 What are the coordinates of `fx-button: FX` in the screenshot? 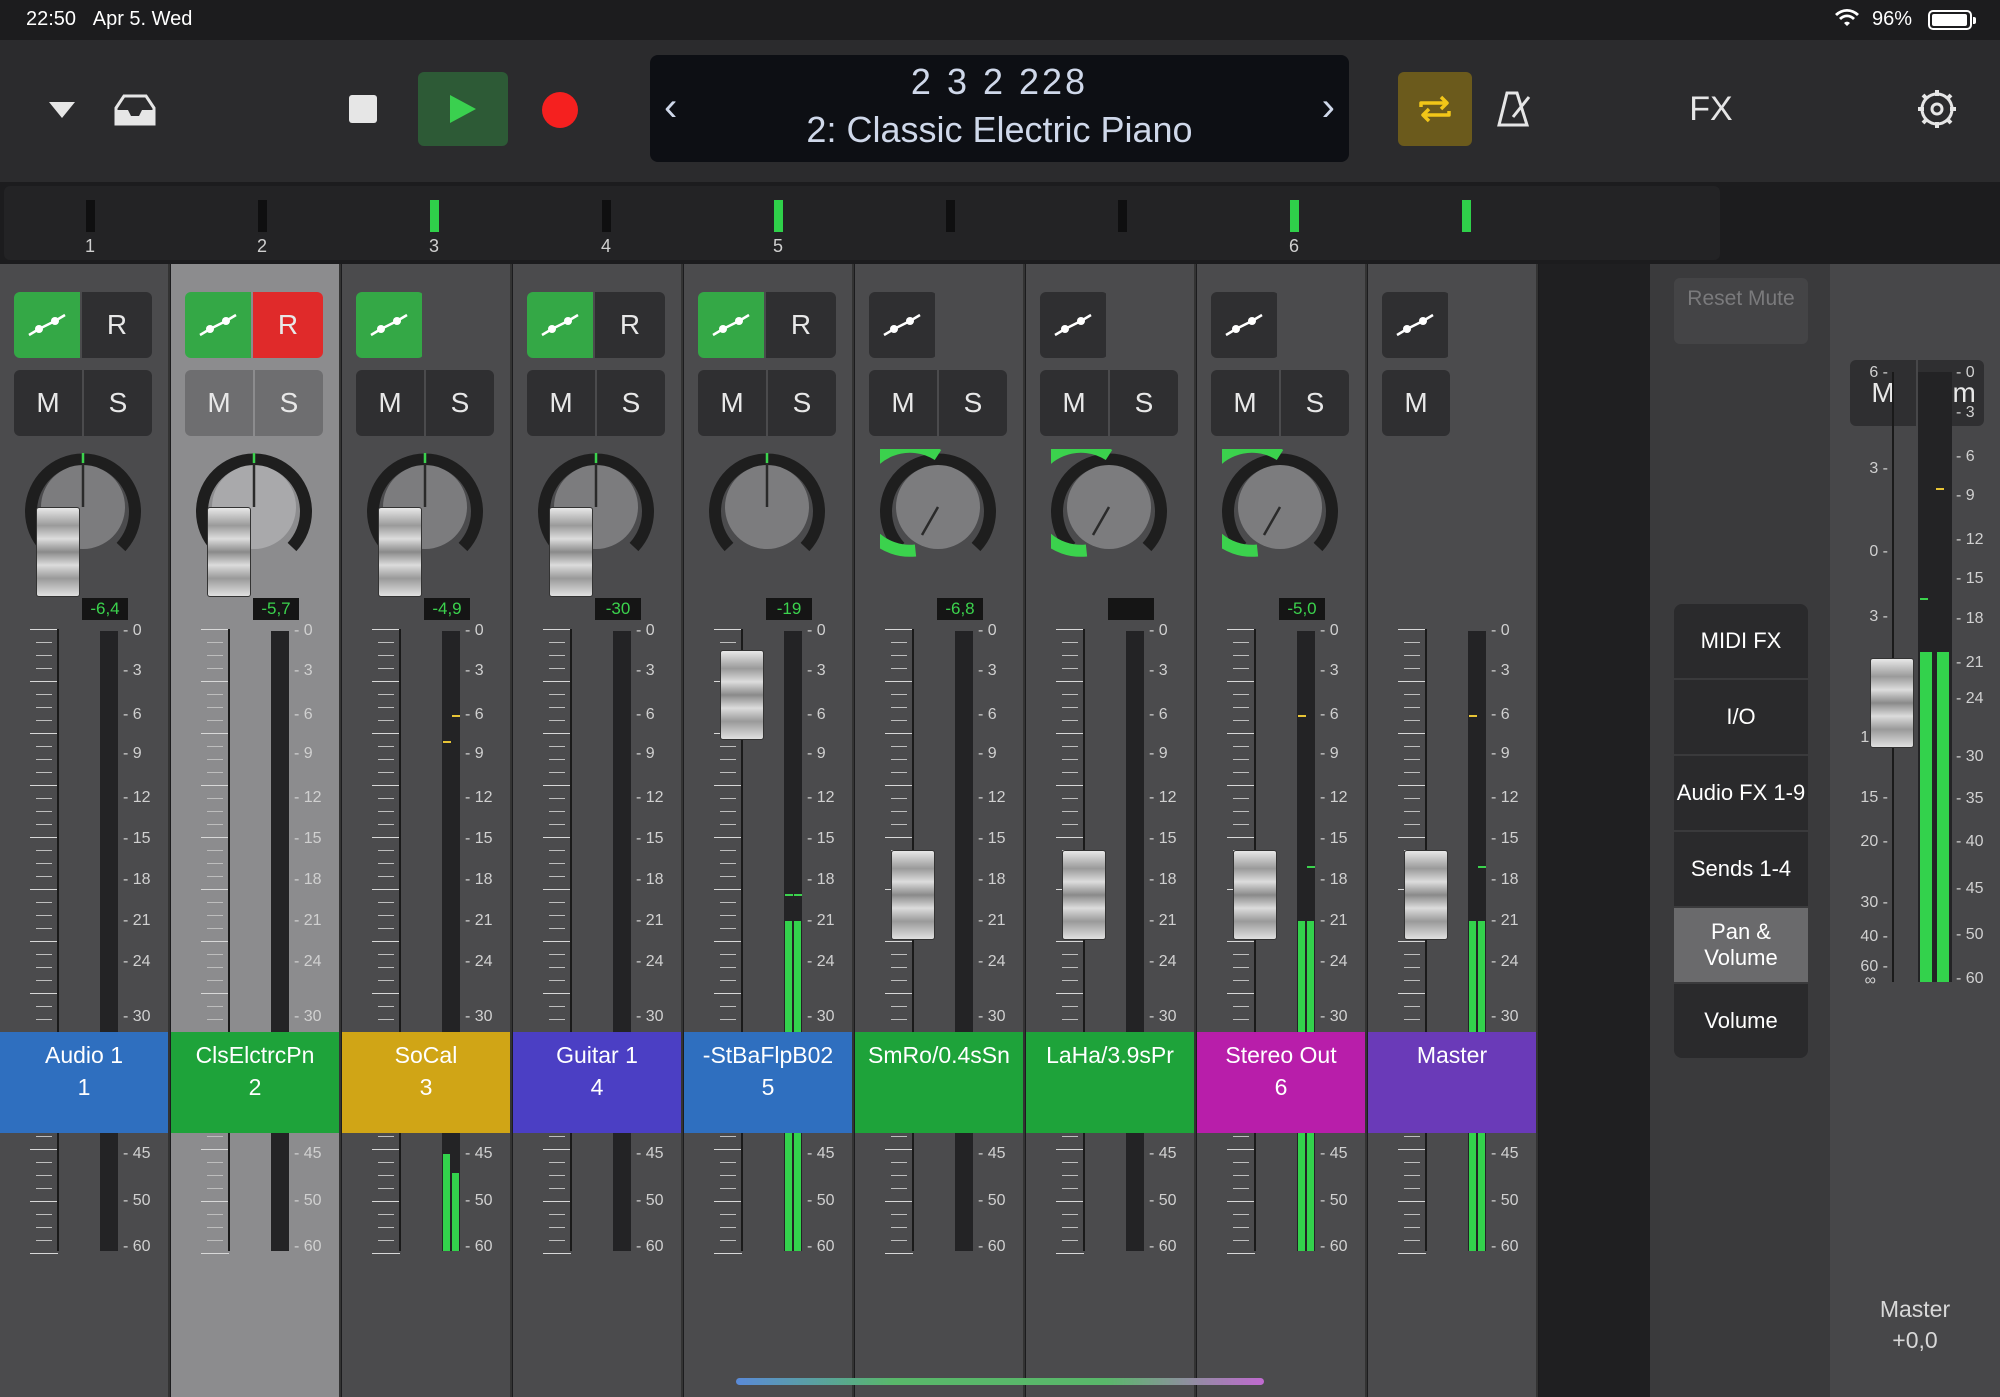 It's located at (1711, 109).